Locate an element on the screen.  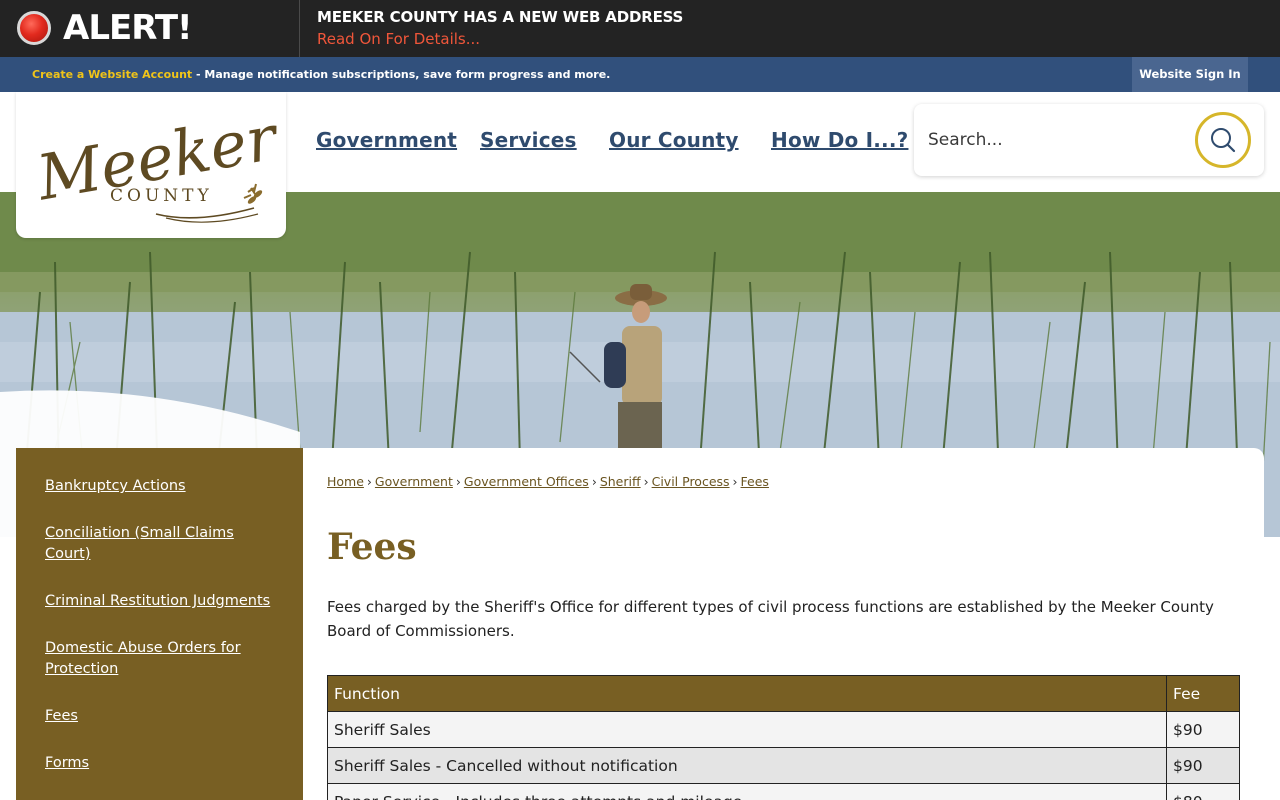
search-box is located at coordinates (1089, 140).